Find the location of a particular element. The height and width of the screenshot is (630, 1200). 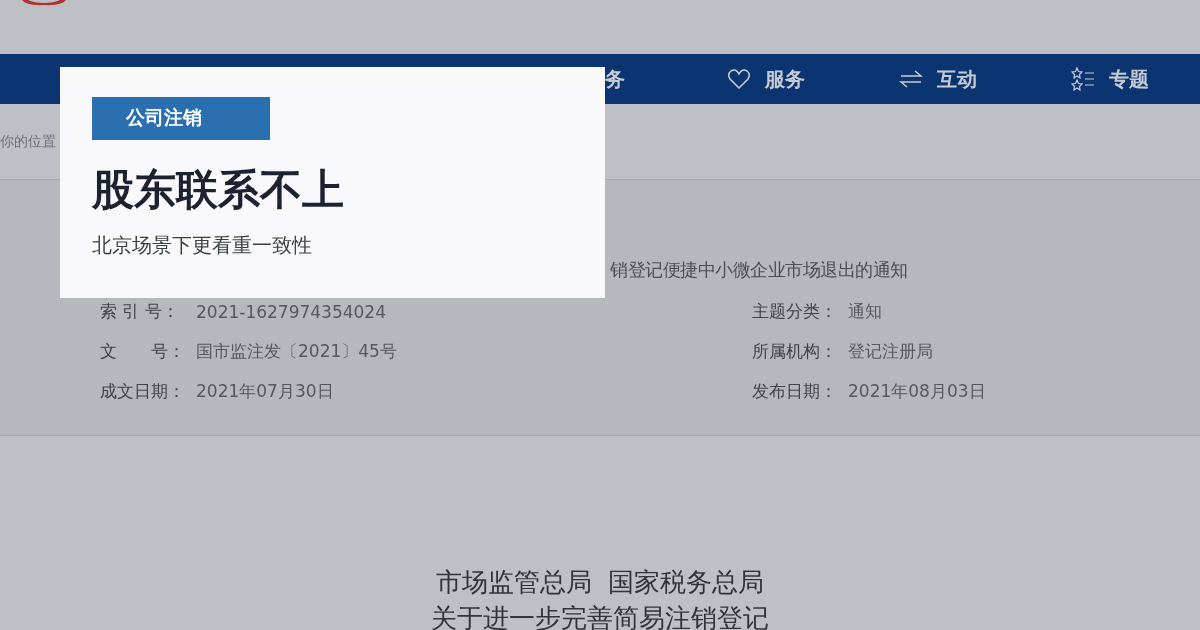

nav-link: 务 is located at coordinates (615, 79).